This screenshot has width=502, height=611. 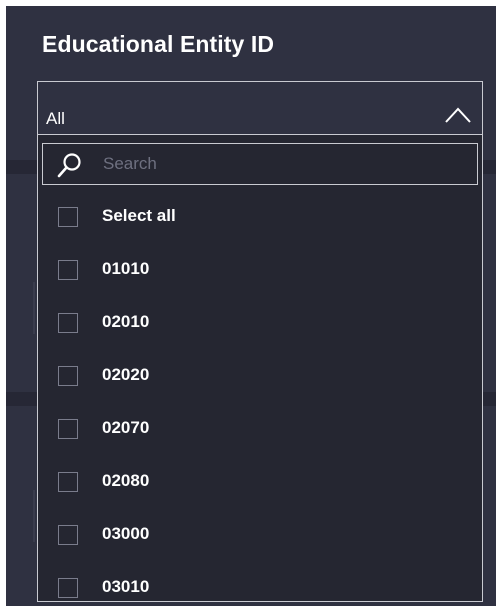 What do you see at coordinates (69, 165) in the screenshot?
I see `search-icon` at bounding box center [69, 165].